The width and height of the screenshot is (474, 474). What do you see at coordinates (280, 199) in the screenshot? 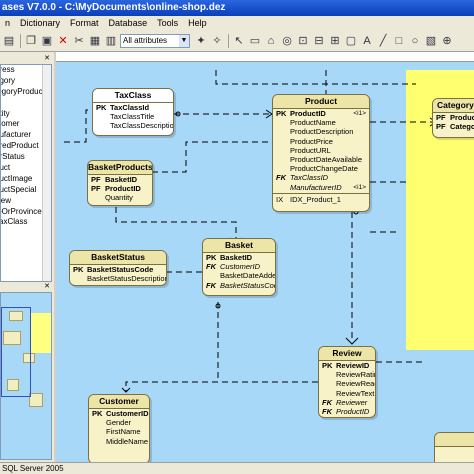
I see `ix-label: IX` at bounding box center [280, 199].